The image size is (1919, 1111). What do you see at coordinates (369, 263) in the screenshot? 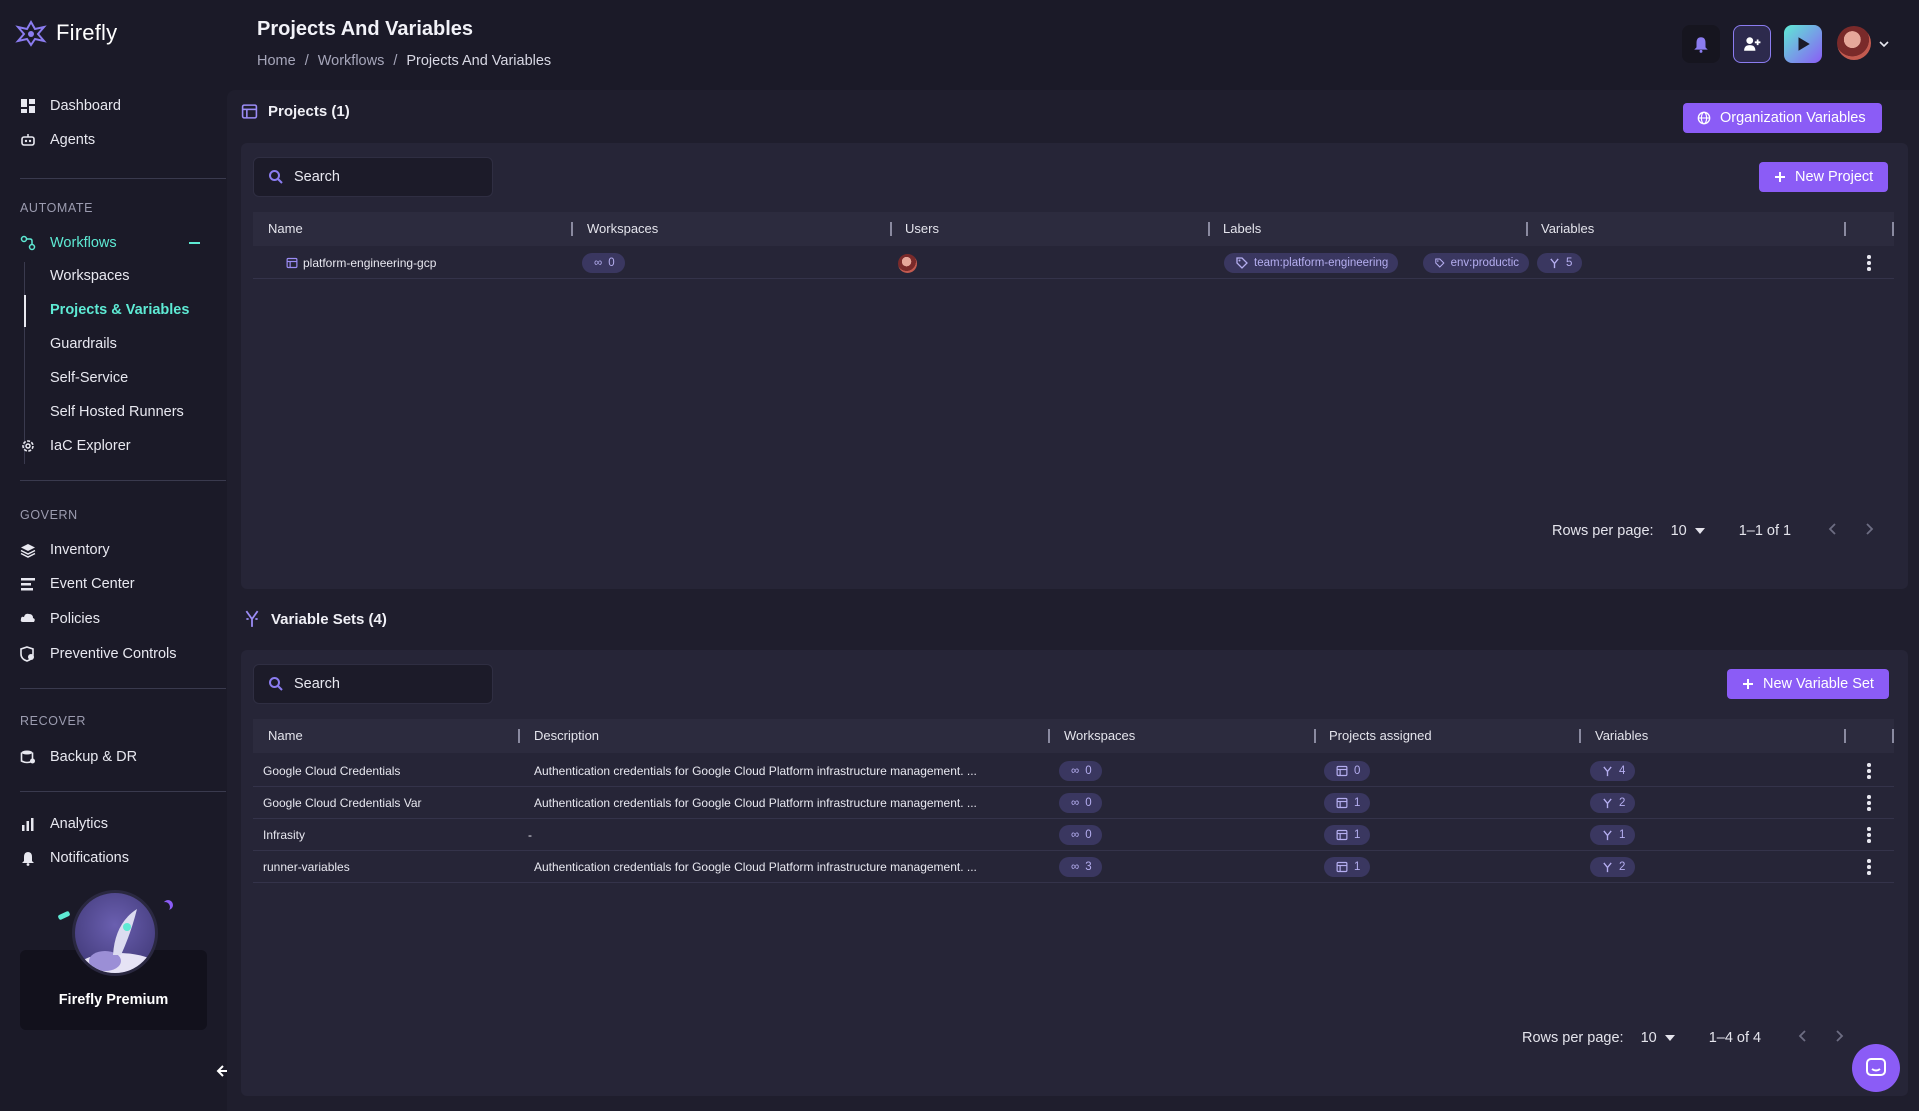
I see `project-name: platform-engineering-gcp` at bounding box center [369, 263].